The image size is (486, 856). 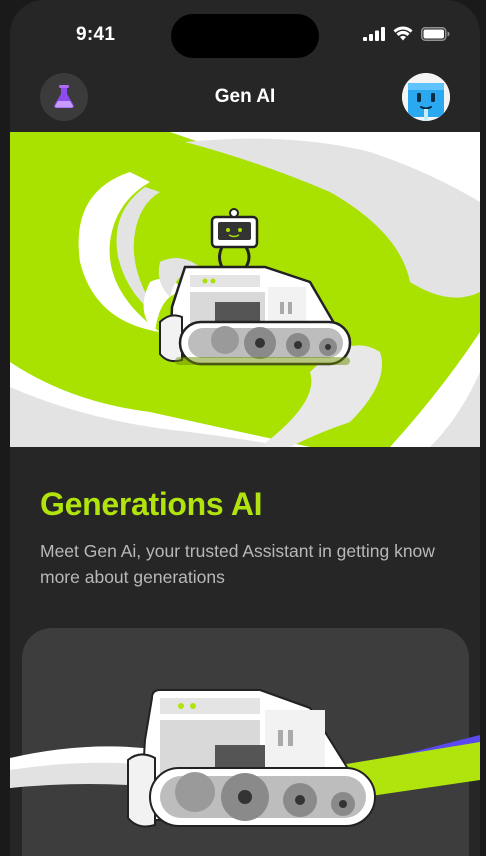 I want to click on battery-icon, so click(x=435, y=33).